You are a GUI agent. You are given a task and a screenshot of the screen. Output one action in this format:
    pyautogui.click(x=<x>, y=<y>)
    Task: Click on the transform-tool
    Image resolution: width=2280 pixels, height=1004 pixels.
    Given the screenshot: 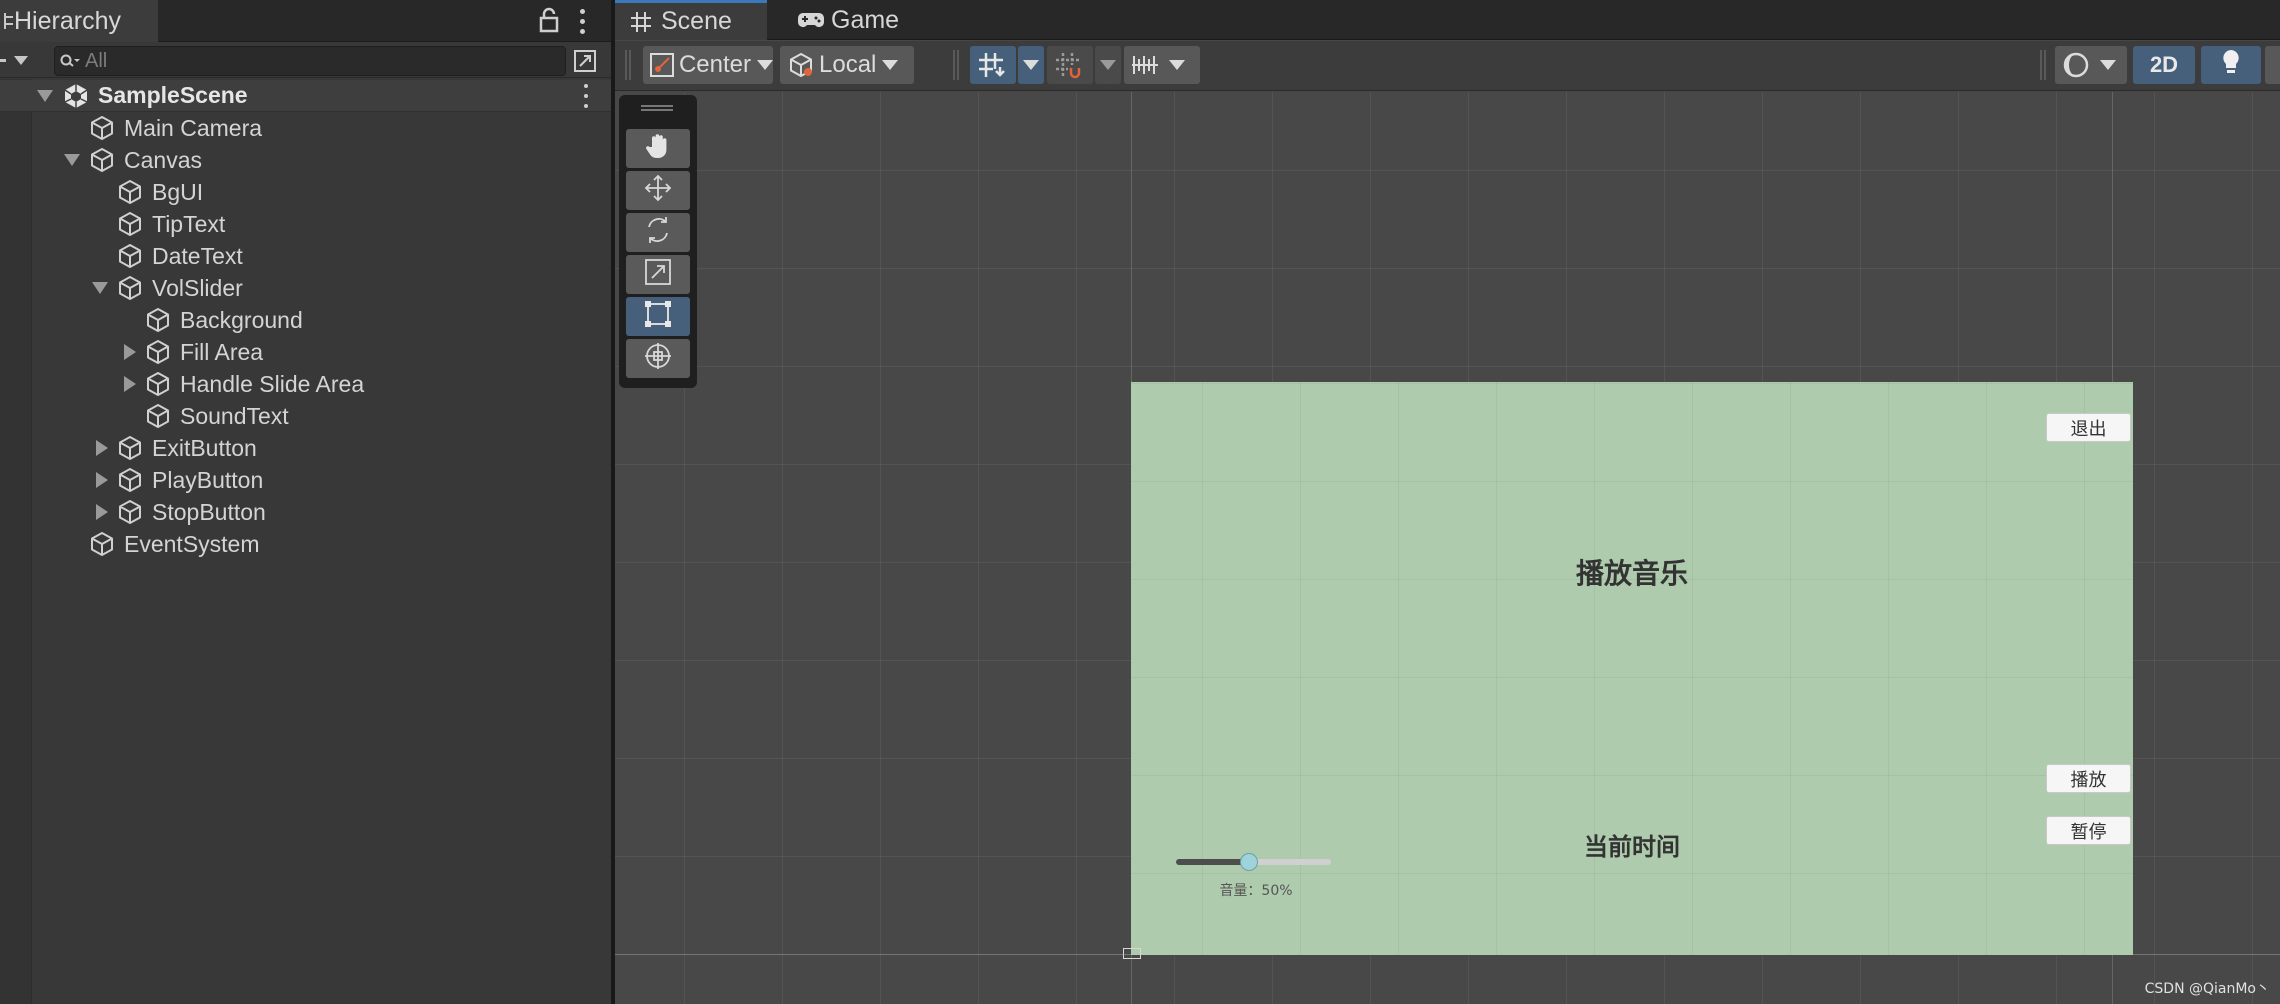 What is the action you would take?
    pyautogui.click(x=658, y=358)
    